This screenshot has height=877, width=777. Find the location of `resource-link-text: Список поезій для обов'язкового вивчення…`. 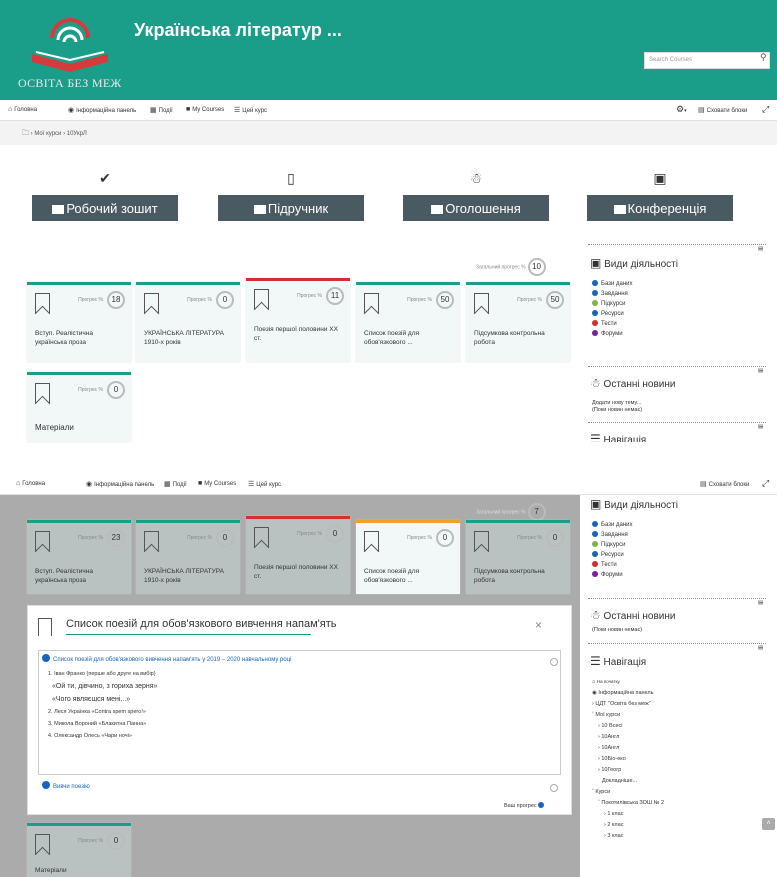

resource-link-text: Список поезій для обов'язкового вивчення… is located at coordinates (172, 660).